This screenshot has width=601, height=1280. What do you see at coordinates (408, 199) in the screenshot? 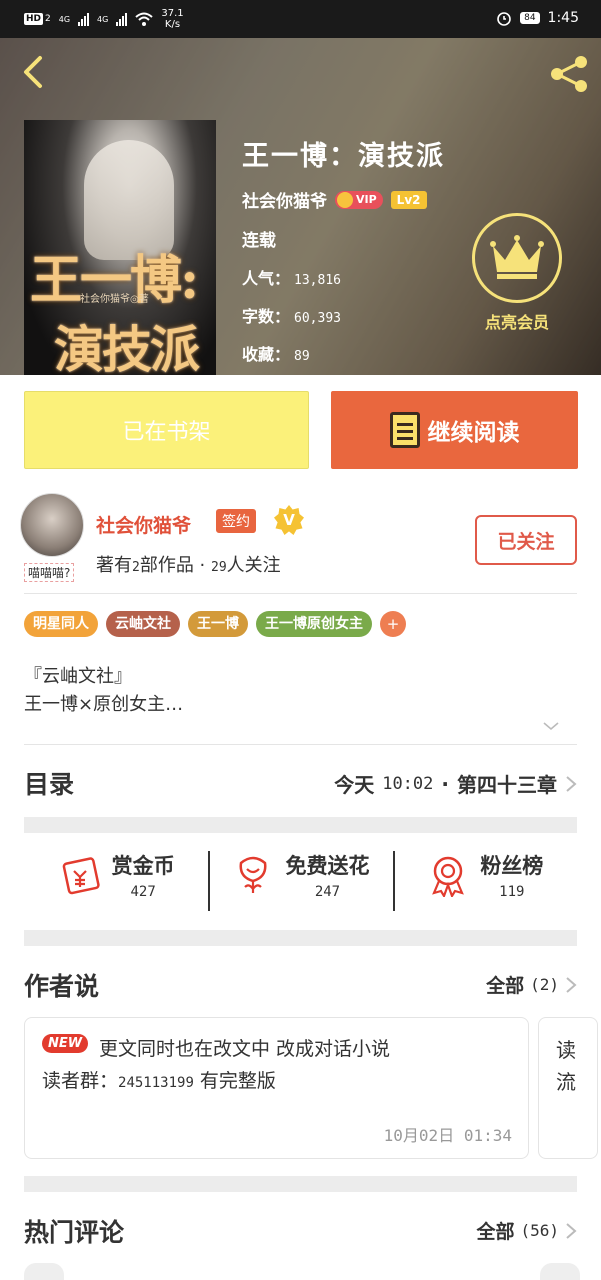
I see `level-badge: Lv2` at bounding box center [408, 199].